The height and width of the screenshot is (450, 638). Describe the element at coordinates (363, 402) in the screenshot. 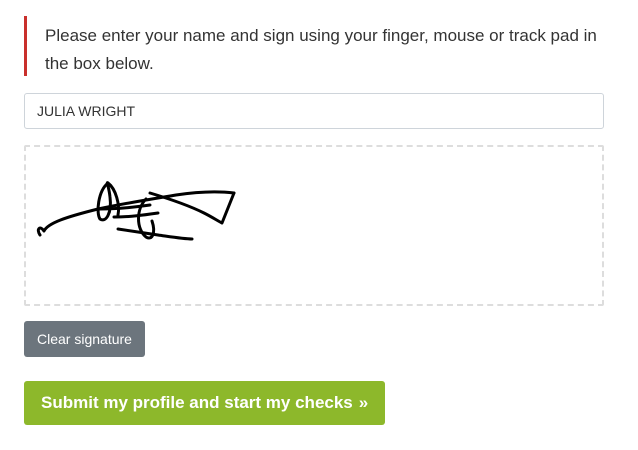

I see `double-chevron-right-icon: »` at that location.